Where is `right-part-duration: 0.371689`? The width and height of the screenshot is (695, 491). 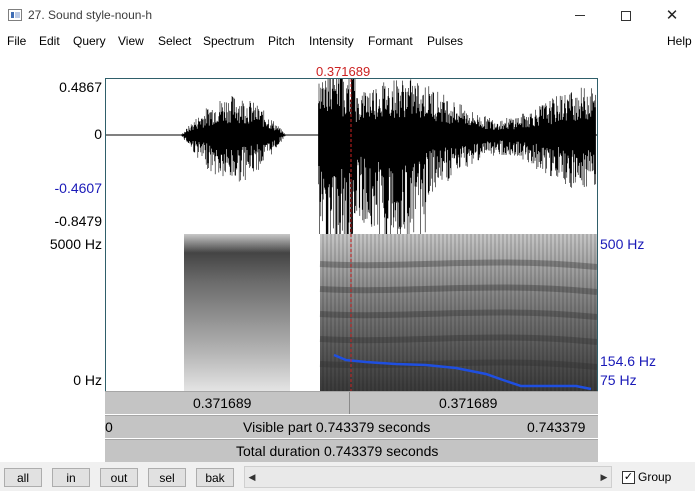 right-part-duration: 0.371689 is located at coordinates (468, 403).